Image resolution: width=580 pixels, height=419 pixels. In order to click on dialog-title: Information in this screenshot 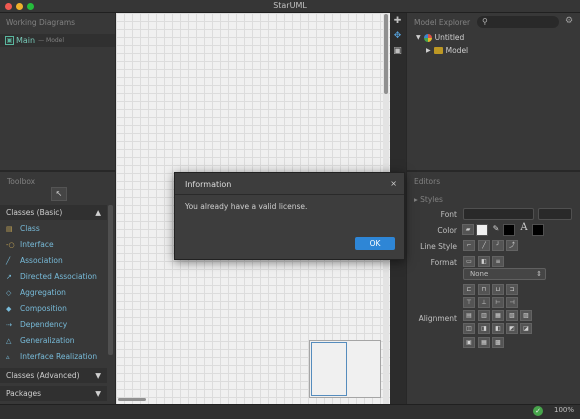, I will do `click(208, 184)`.